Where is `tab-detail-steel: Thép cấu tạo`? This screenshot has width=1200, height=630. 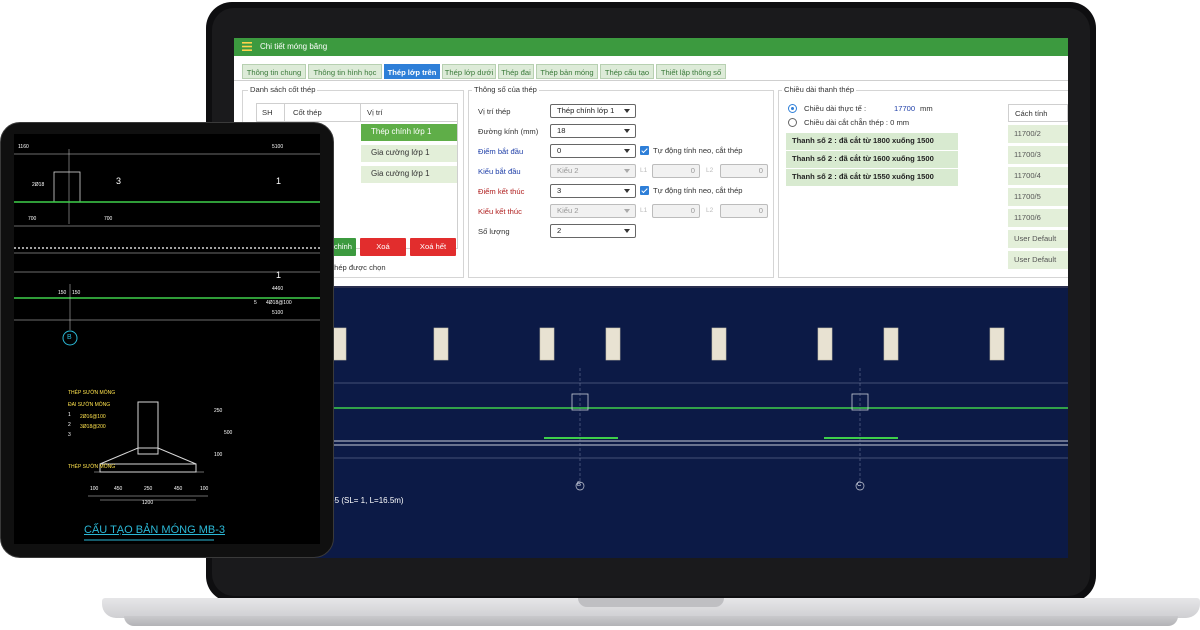
tab-detail-steel: Thép cấu tạo is located at coordinates (627, 71).